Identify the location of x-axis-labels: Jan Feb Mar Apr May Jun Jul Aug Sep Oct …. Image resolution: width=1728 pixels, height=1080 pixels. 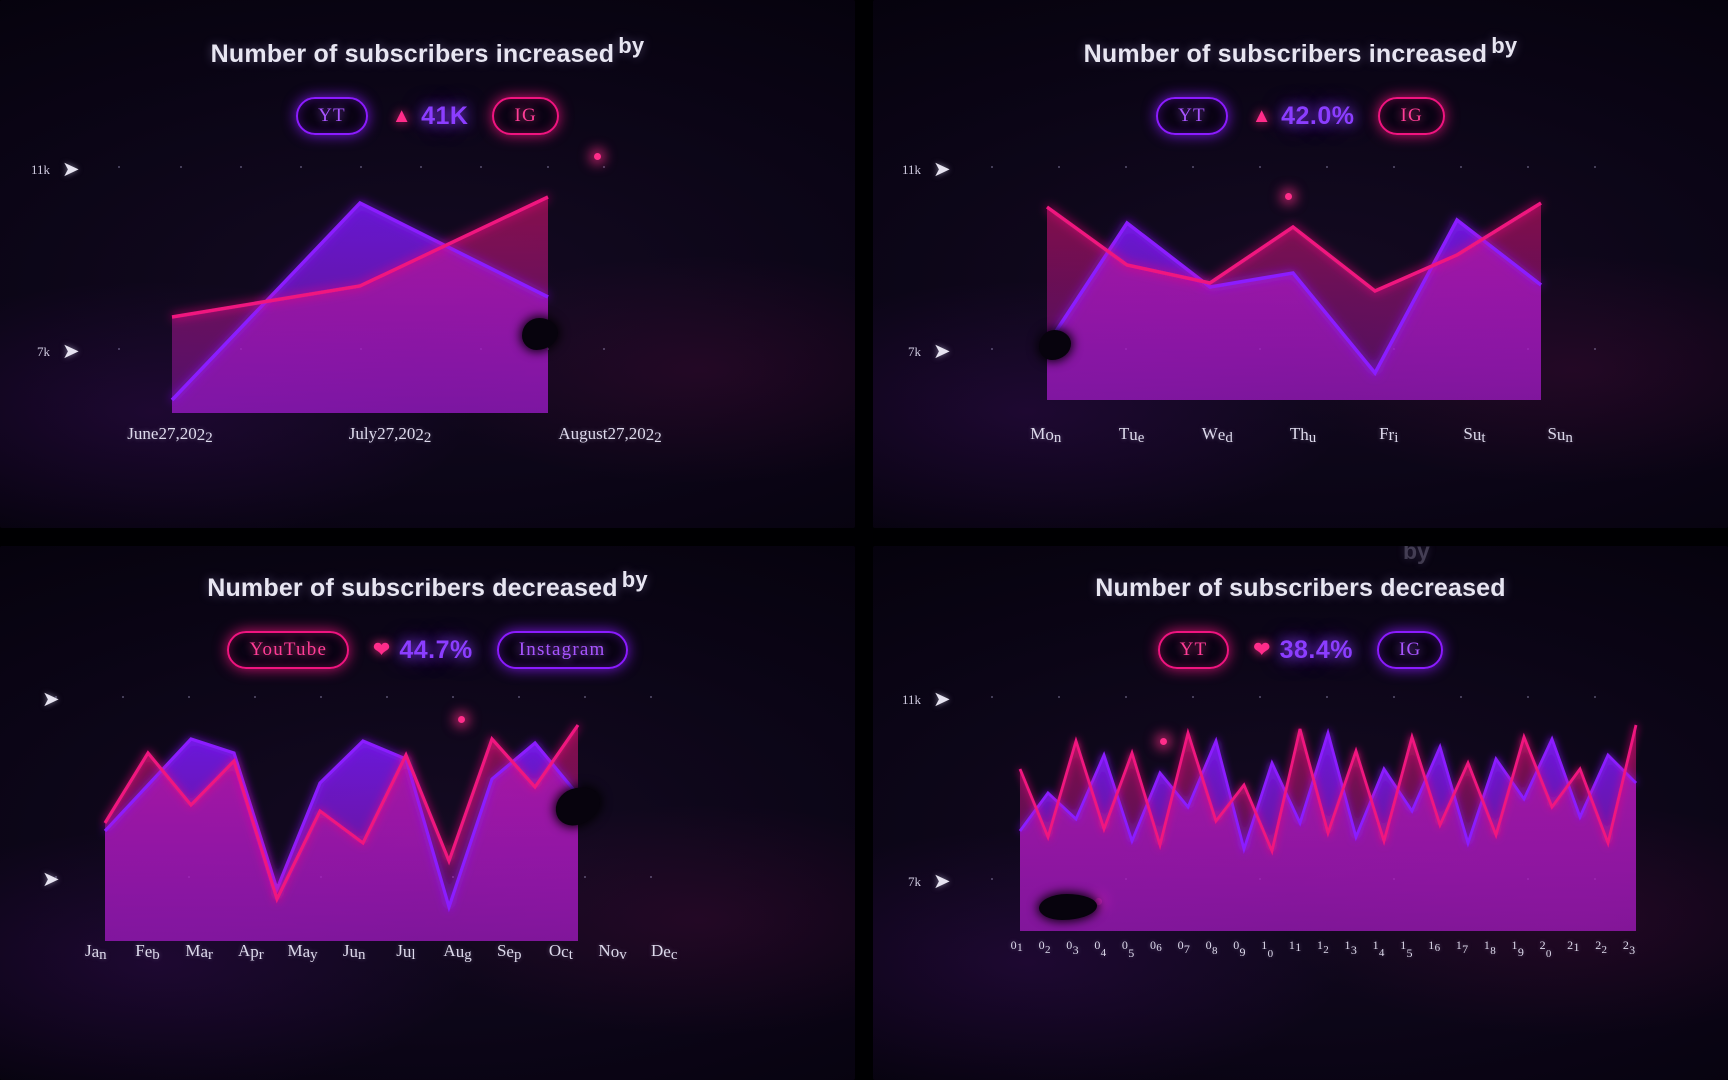
(380, 952).